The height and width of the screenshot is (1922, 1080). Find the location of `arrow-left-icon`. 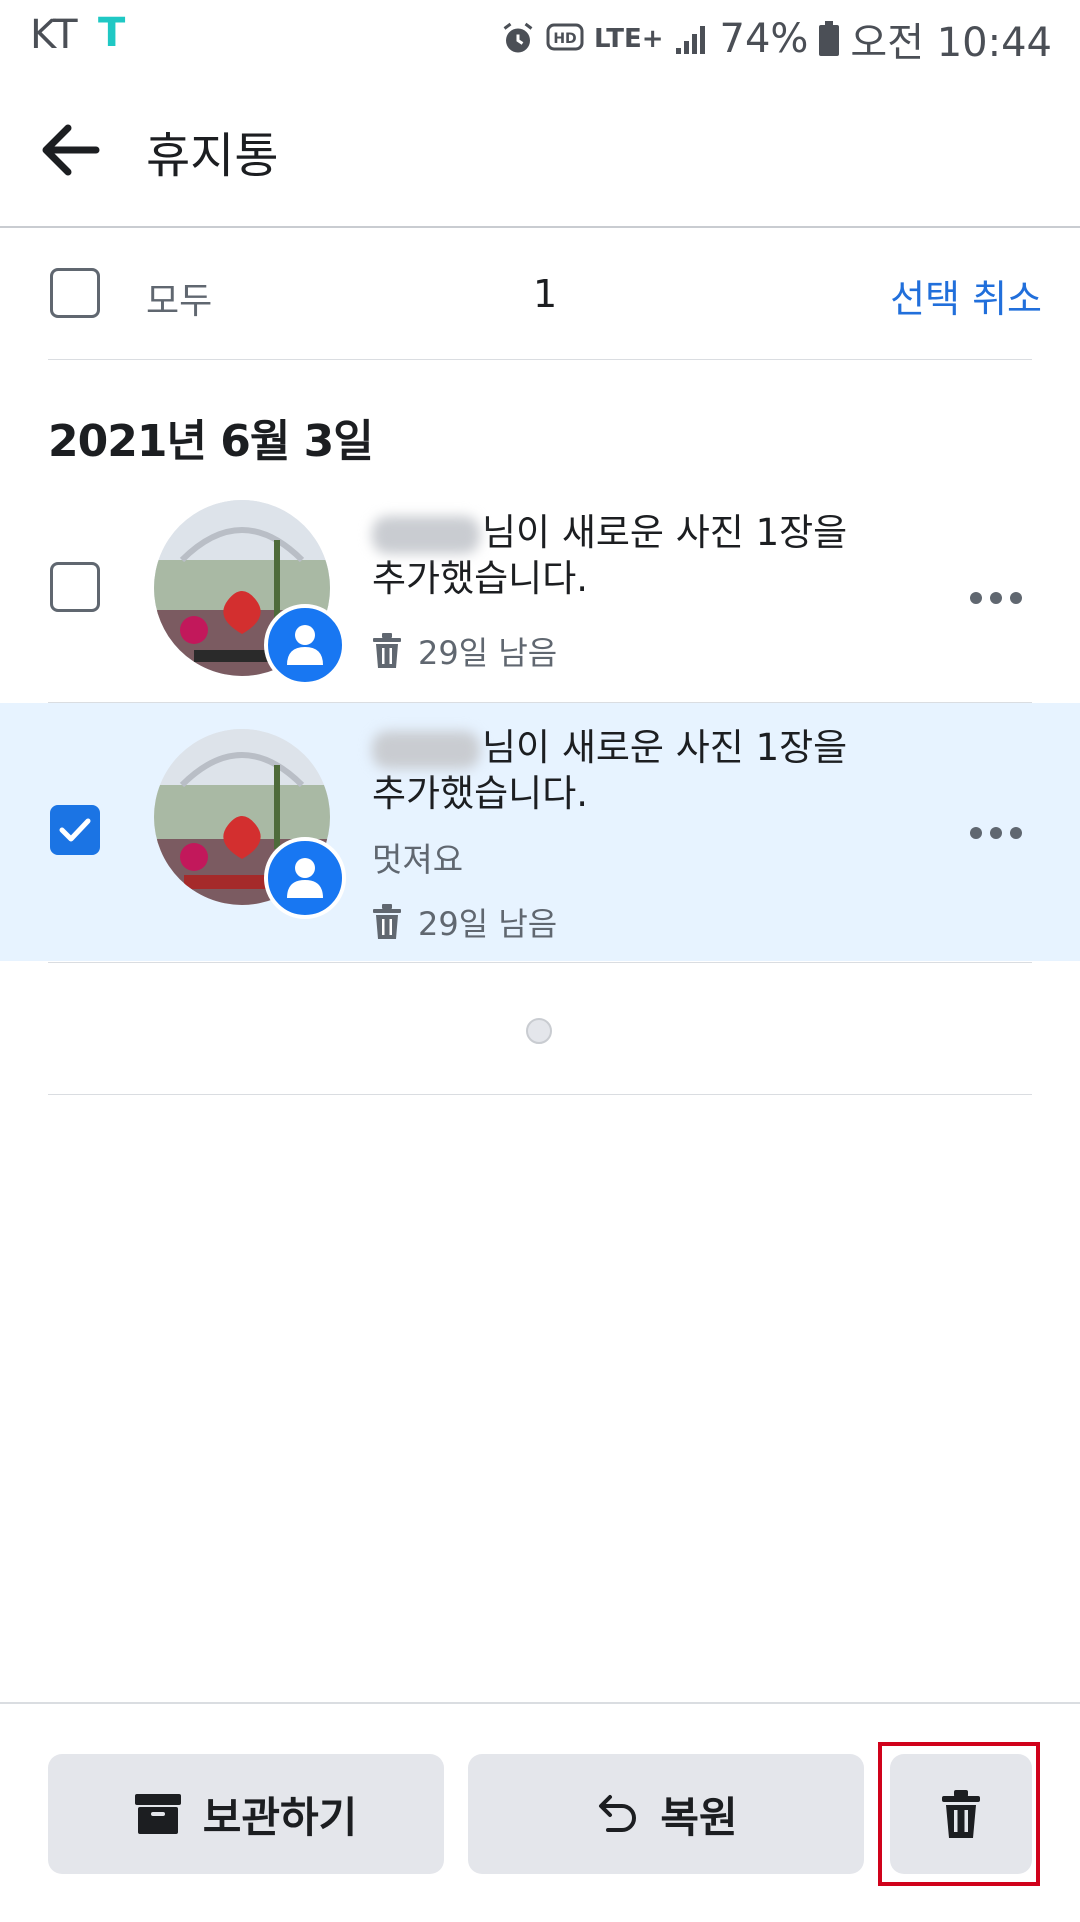

arrow-left-icon is located at coordinates (71, 150).